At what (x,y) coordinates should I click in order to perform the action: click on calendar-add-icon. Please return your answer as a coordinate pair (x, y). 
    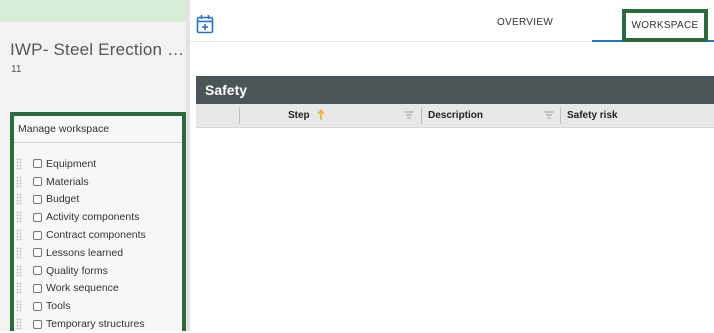
    Looking at the image, I should click on (205, 24).